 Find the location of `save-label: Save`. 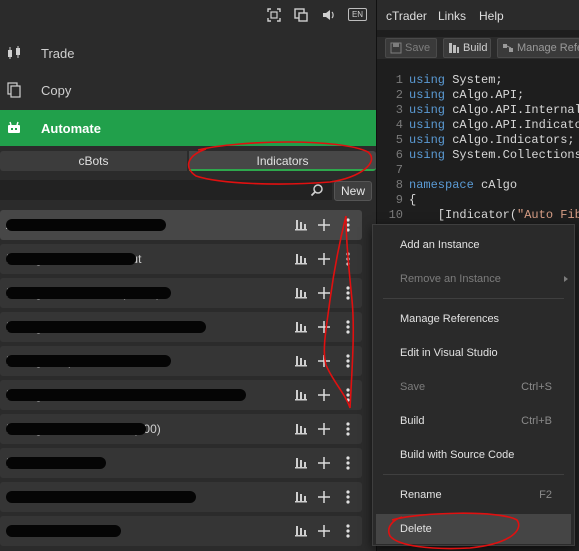

save-label: Save is located at coordinates (418, 48).